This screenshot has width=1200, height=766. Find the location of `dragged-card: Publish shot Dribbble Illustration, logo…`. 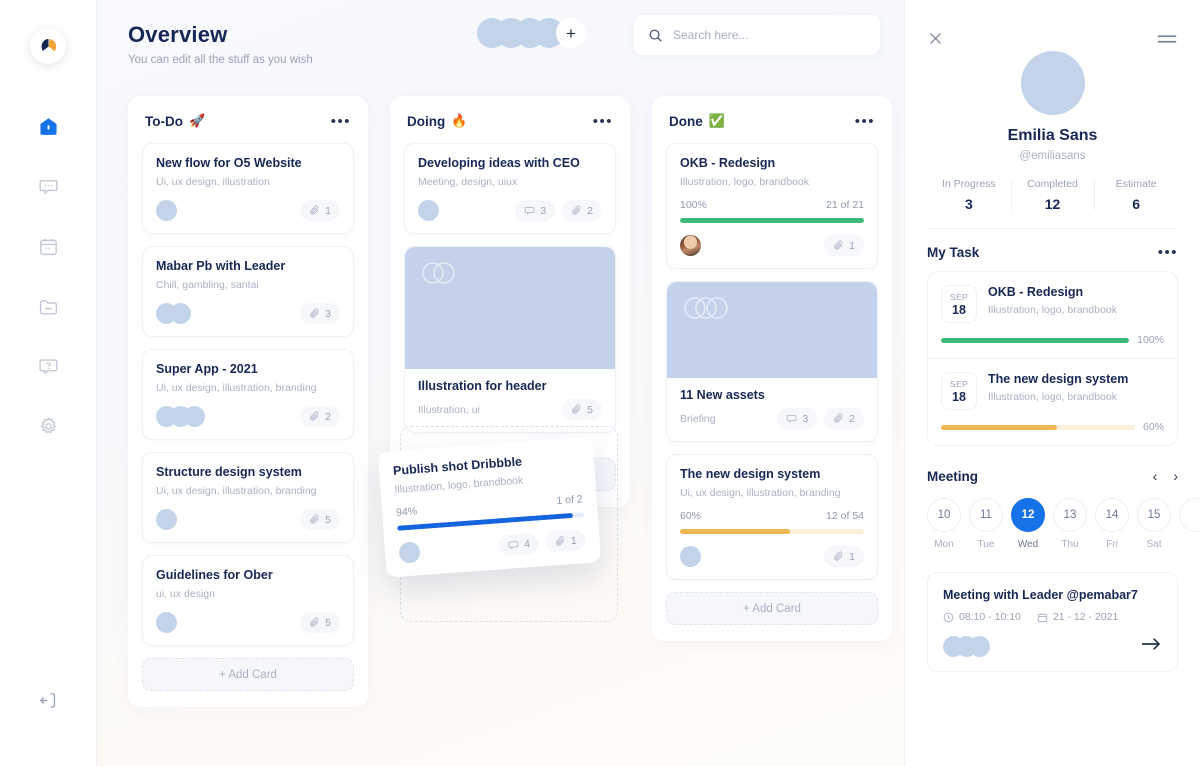

dragged-card: Publish shot Dribbble Illustration, logo… is located at coordinates (489, 507).